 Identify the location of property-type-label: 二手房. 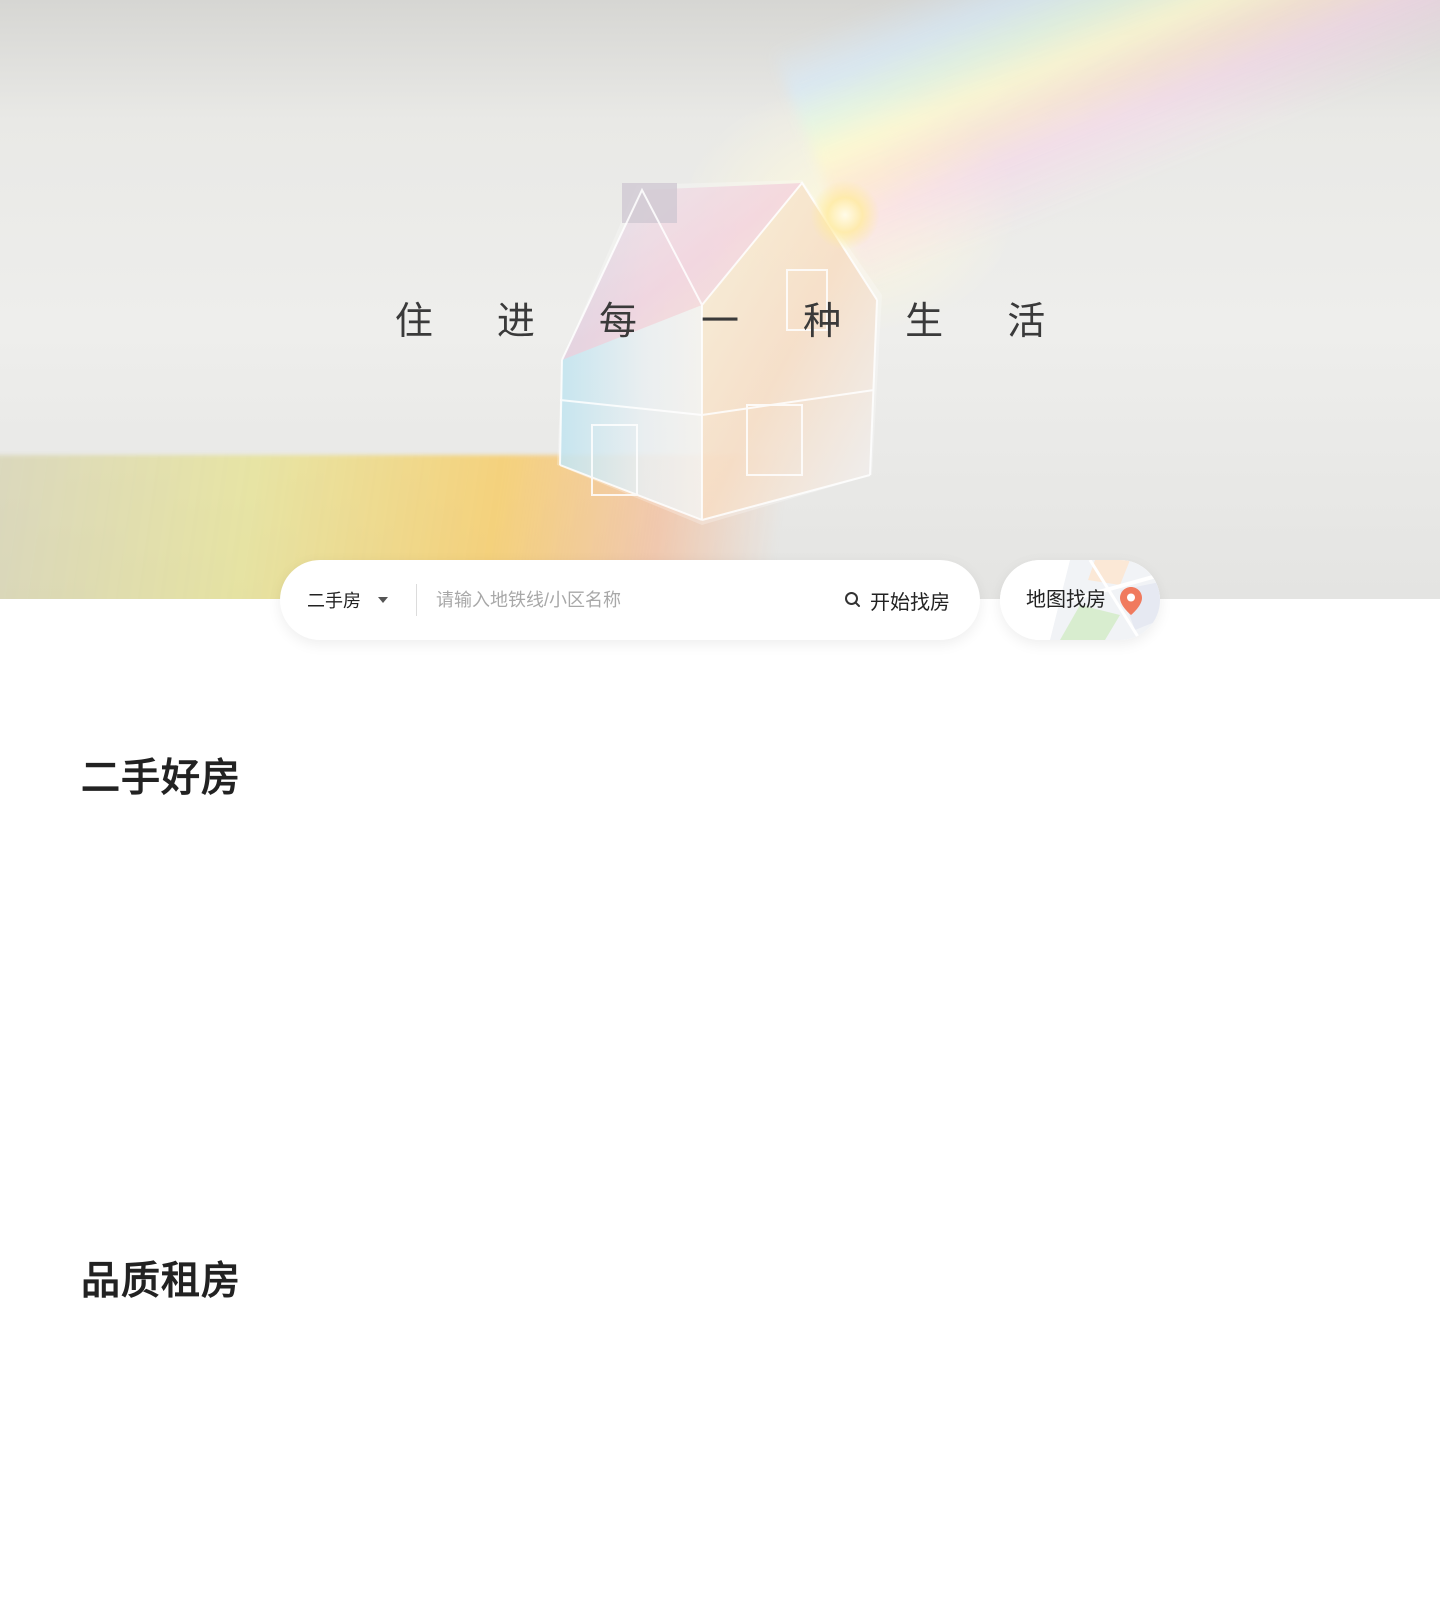
(334, 601).